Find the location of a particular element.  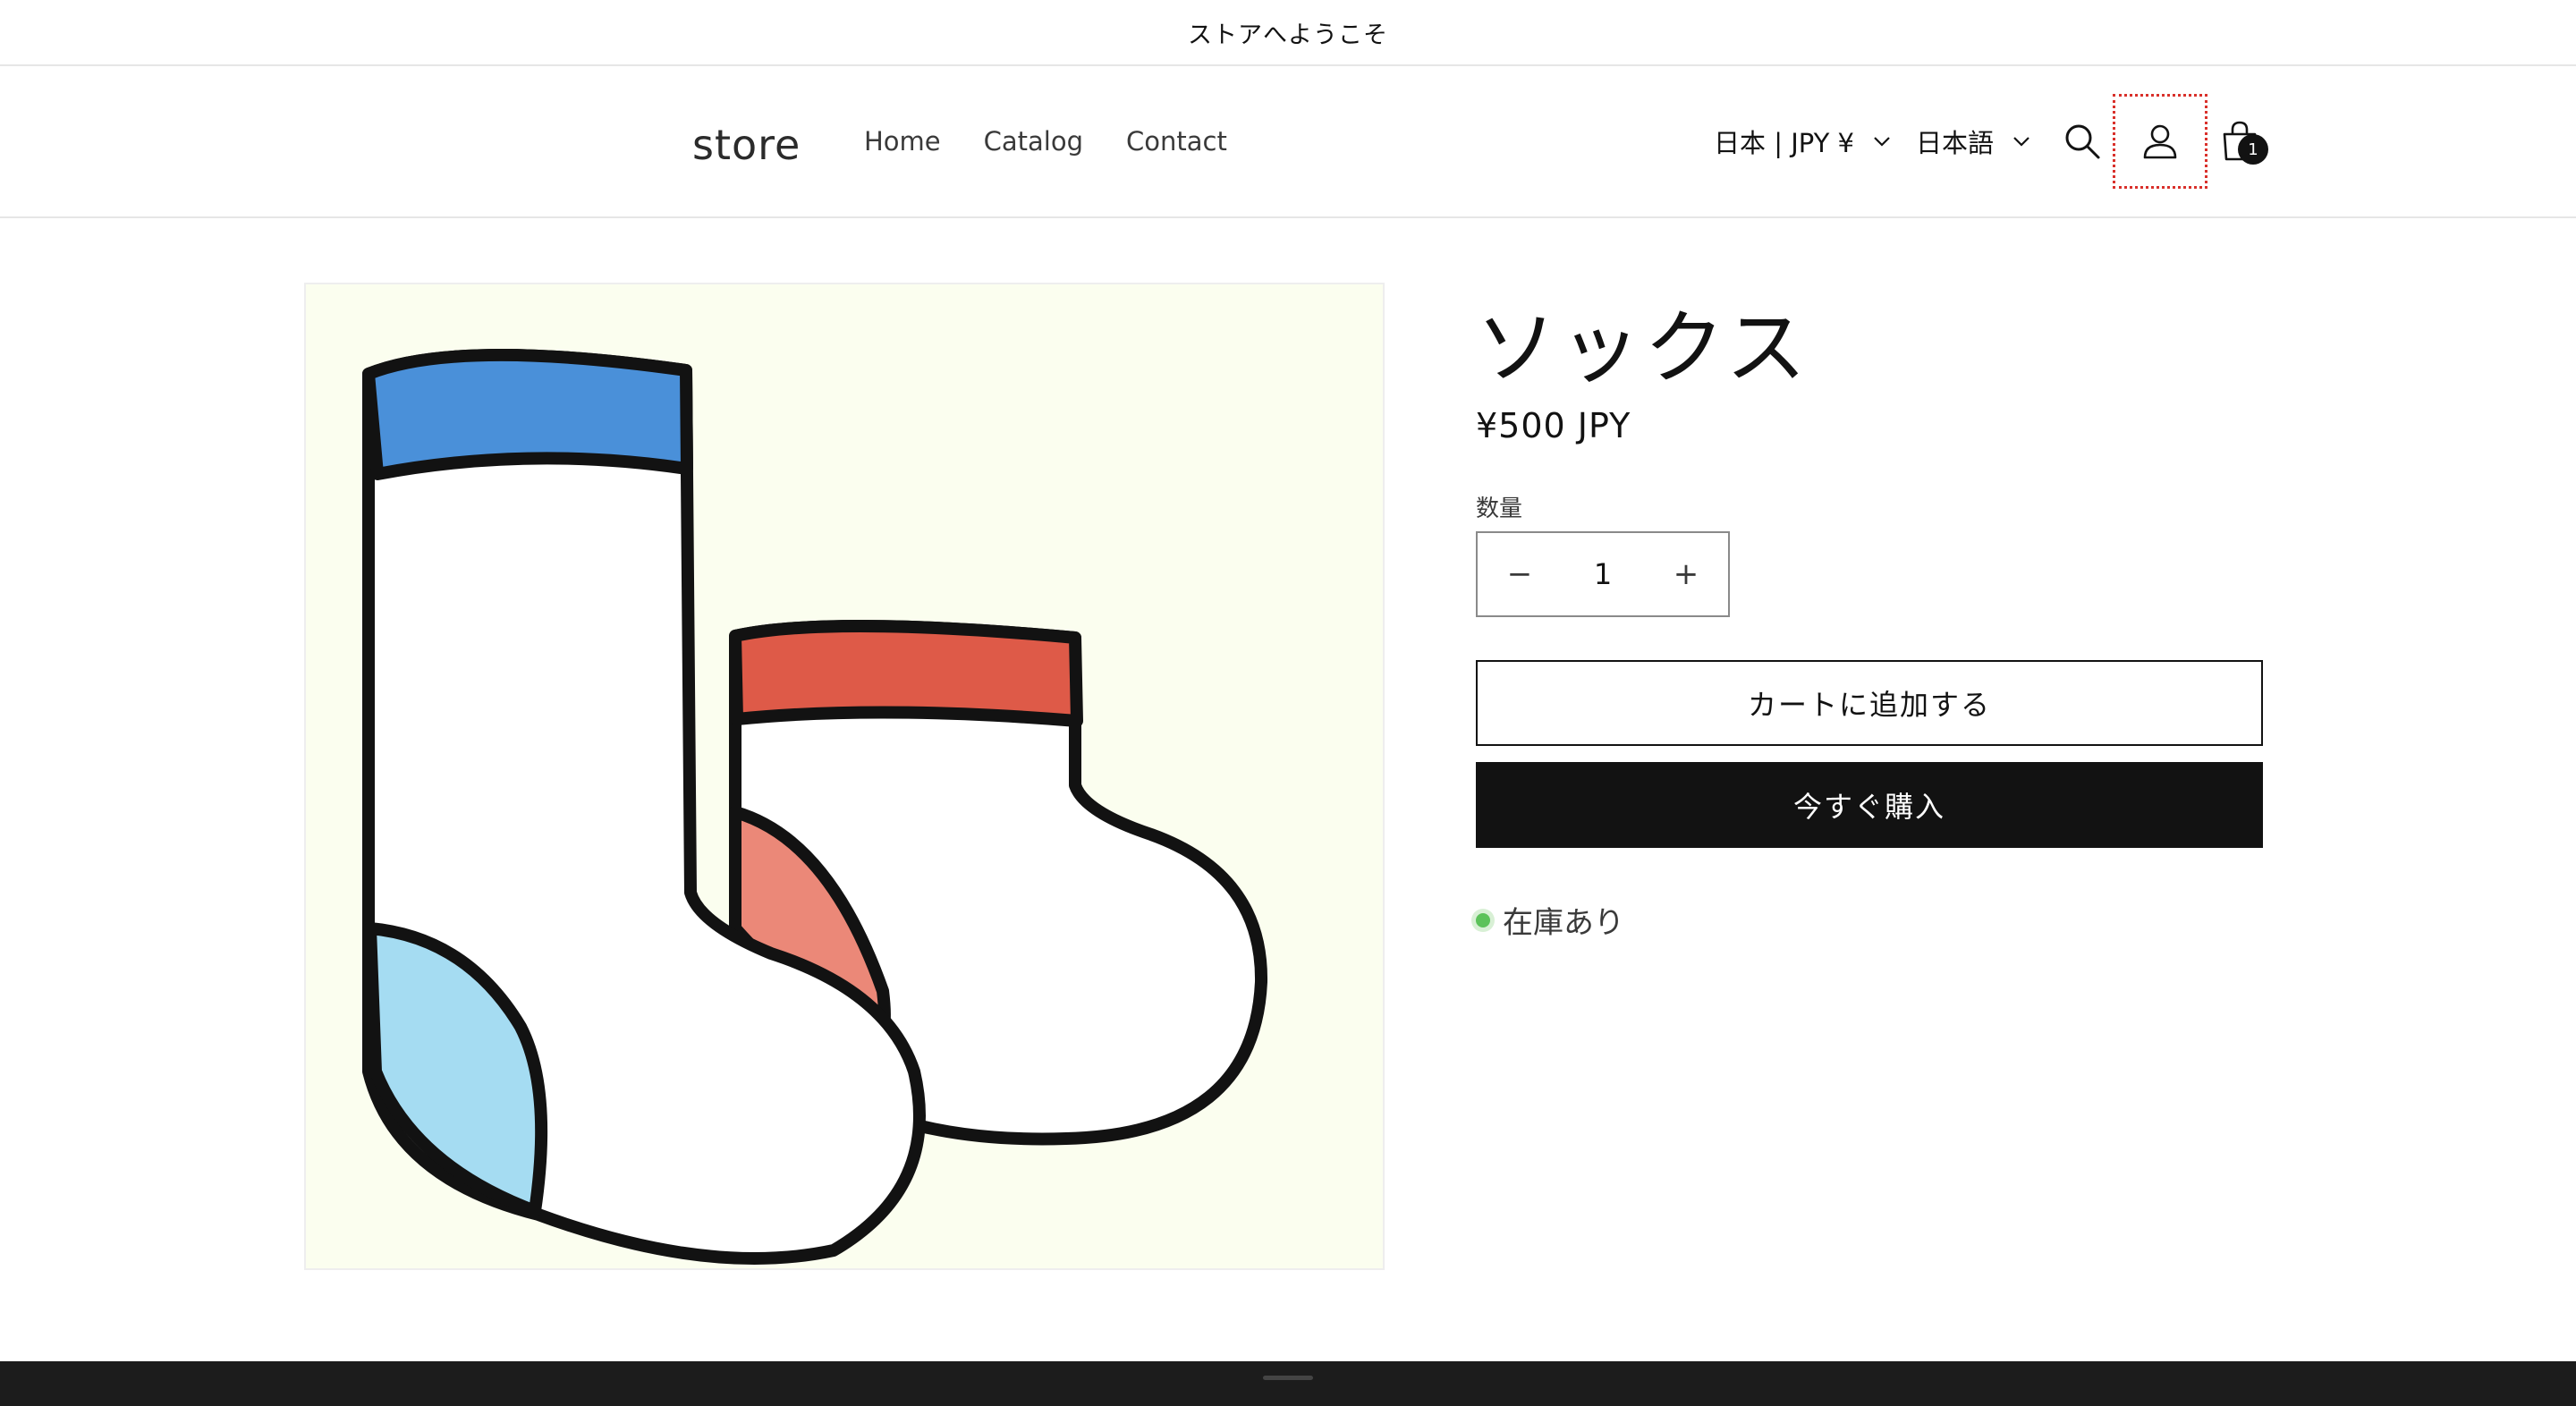

quantity-stepper: − 1 + is located at coordinates (1603, 574).